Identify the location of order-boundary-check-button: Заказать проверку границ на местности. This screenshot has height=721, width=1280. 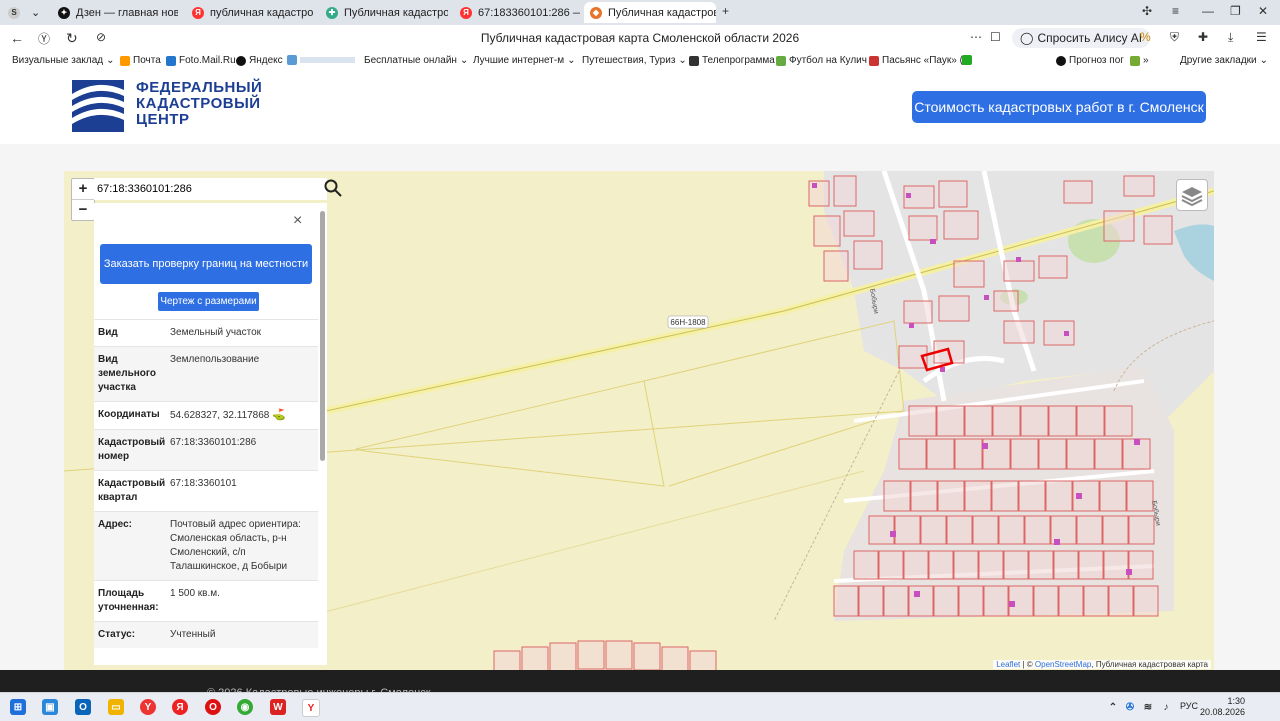
(206, 264).